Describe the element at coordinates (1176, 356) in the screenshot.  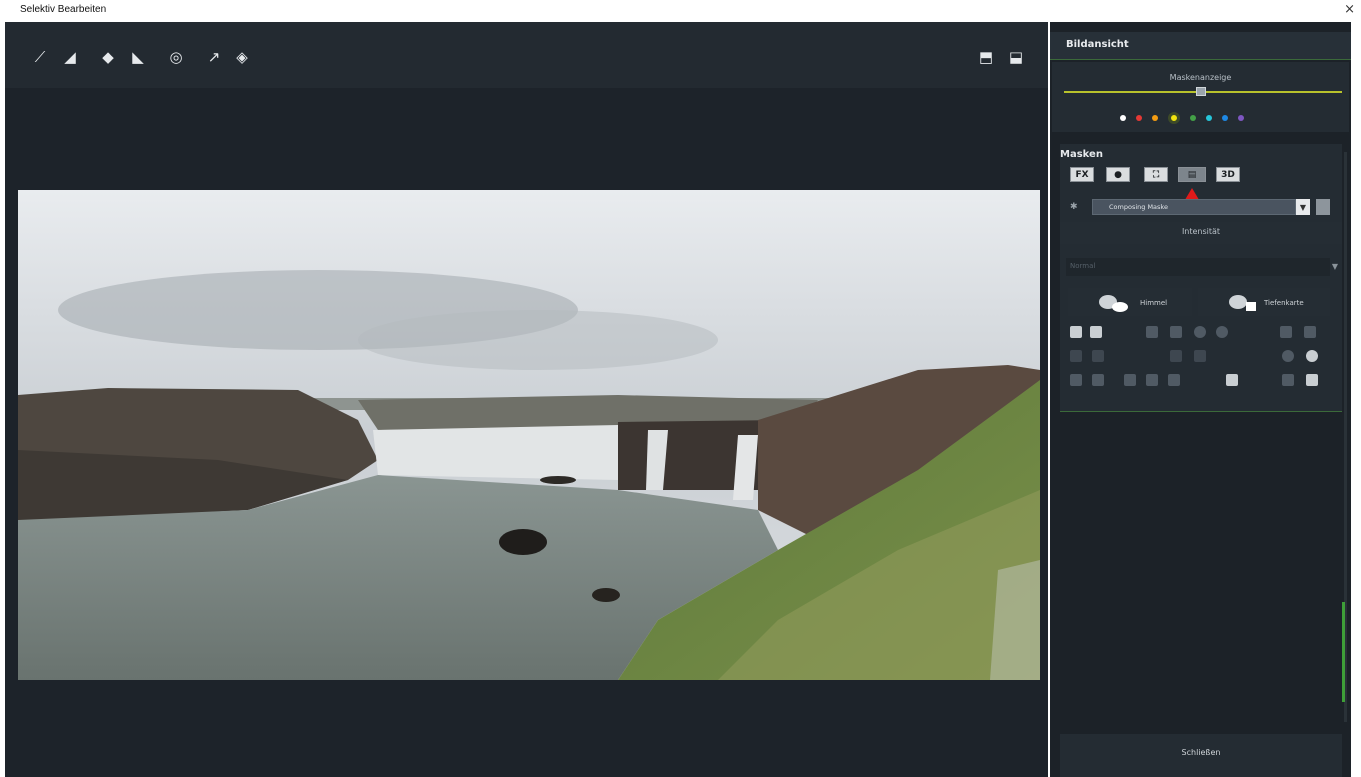
I see `flow-low-icon` at that location.